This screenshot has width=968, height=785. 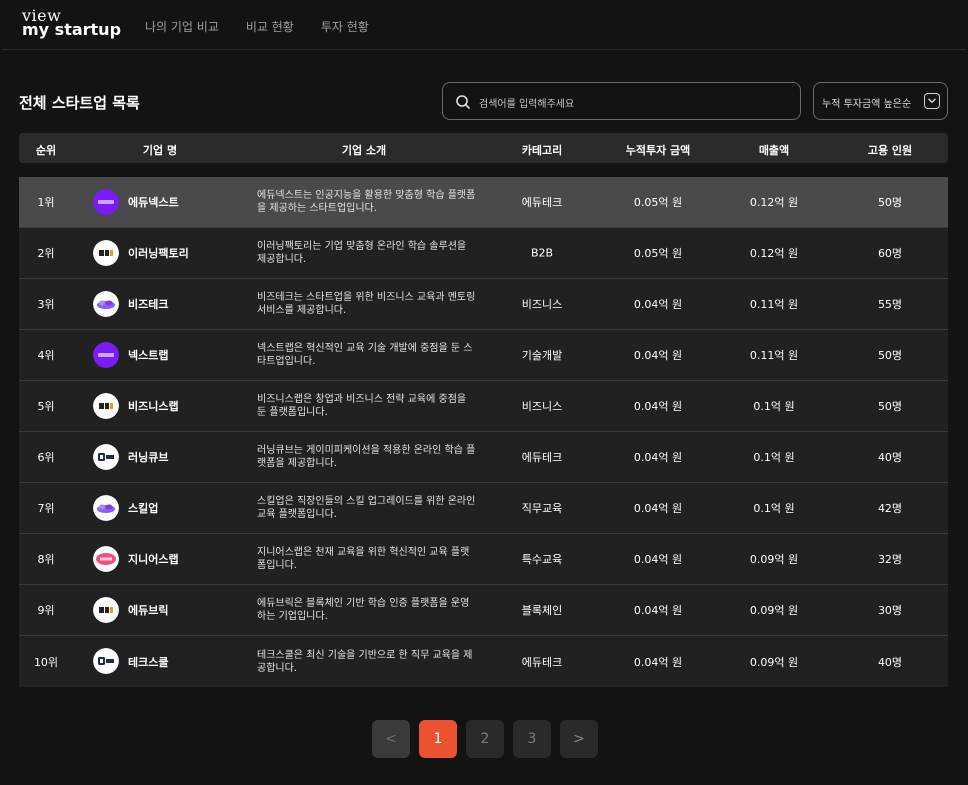 I want to click on company-name-cell: 비즈테크, so click(x=148, y=304).